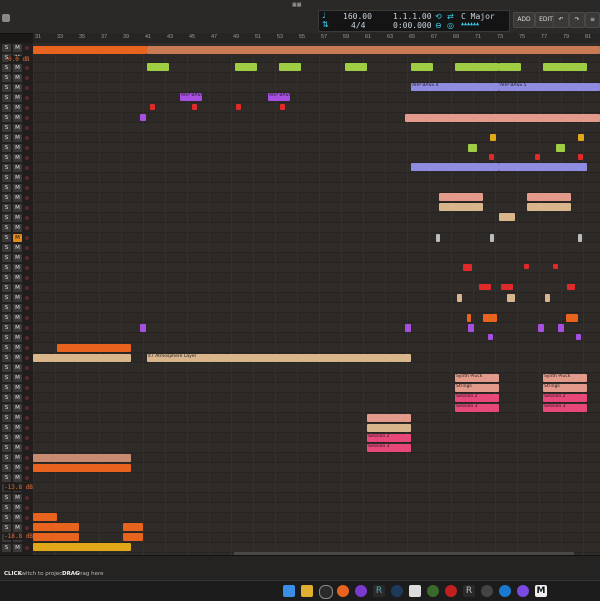  What do you see at coordinates (279, 97) in the screenshot?
I see `clip: ARP BASS 1` at bounding box center [279, 97].